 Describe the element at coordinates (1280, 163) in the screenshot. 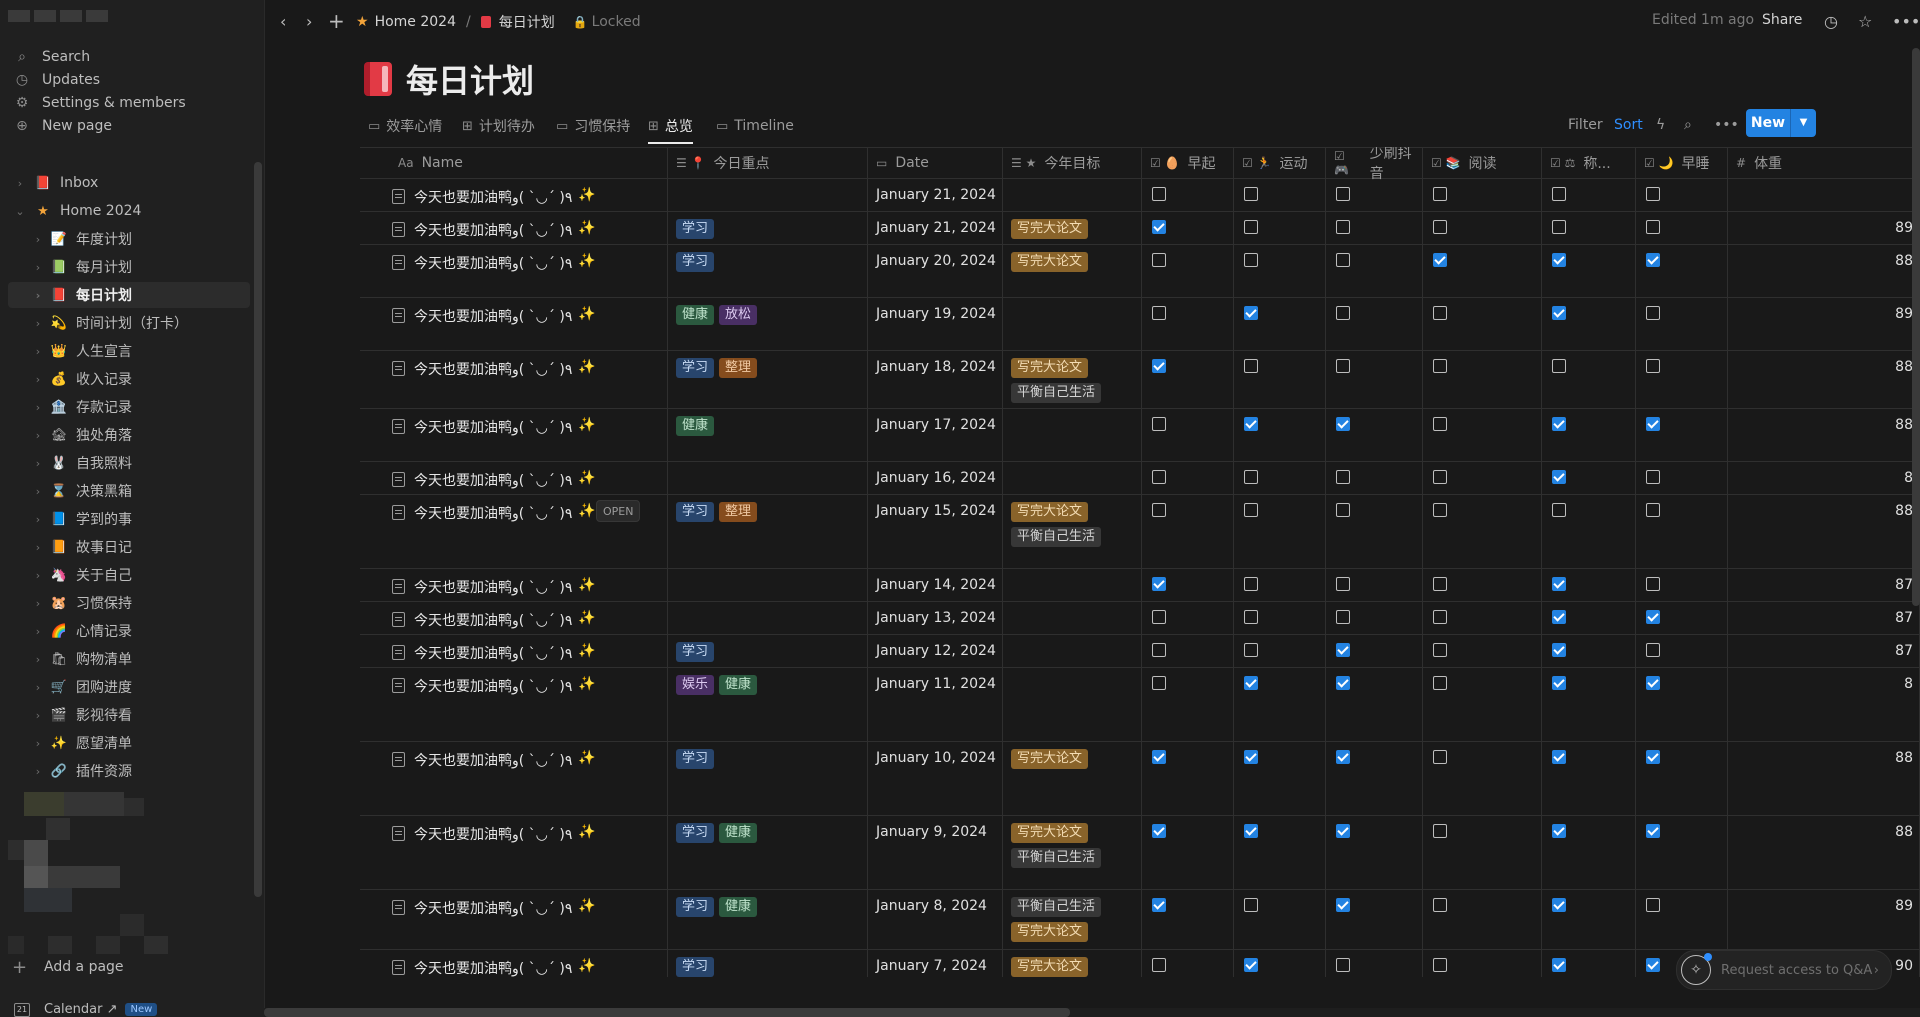

I see `column-header: ☑ 🏃 运动` at that location.